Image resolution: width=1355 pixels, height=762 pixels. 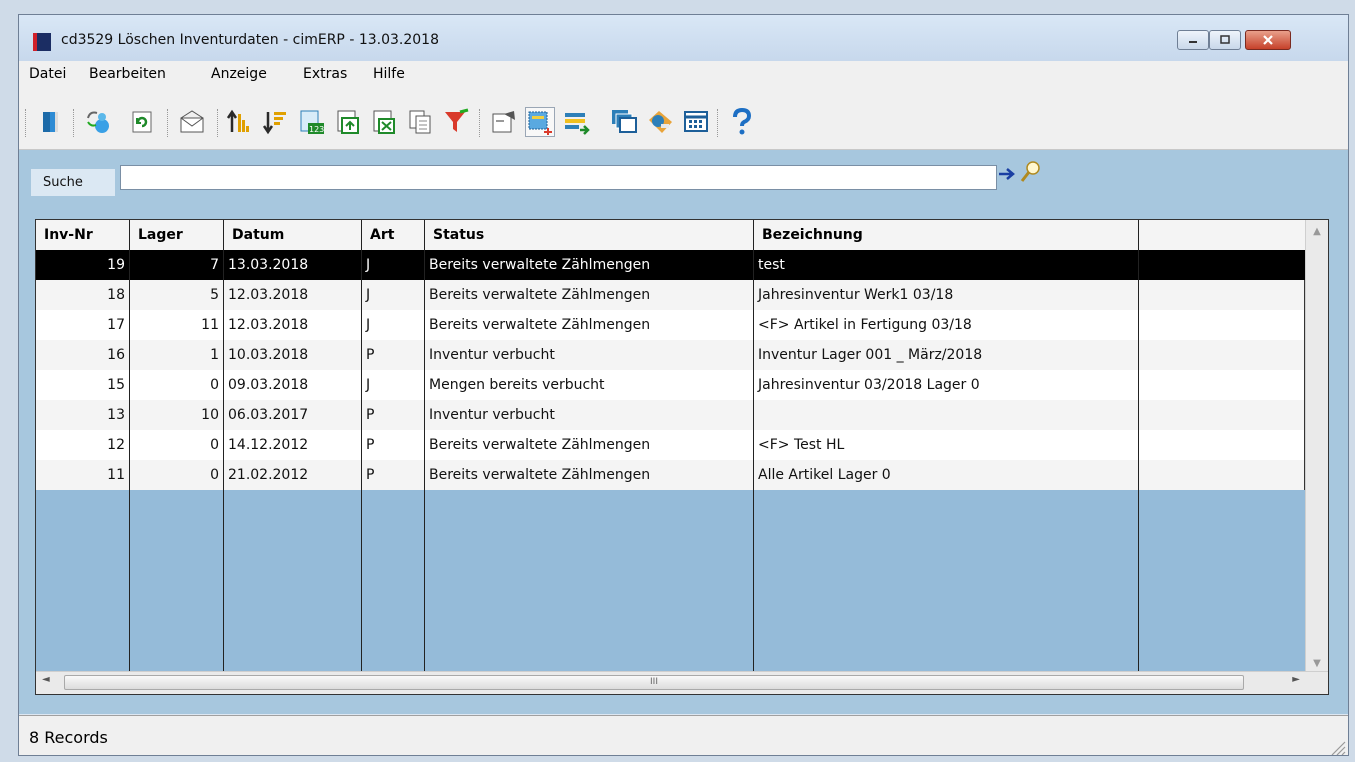 What do you see at coordinates (1337, 747) in the screenshot?
I see `resize-grip-icon` at bounding box center [1337, 747].